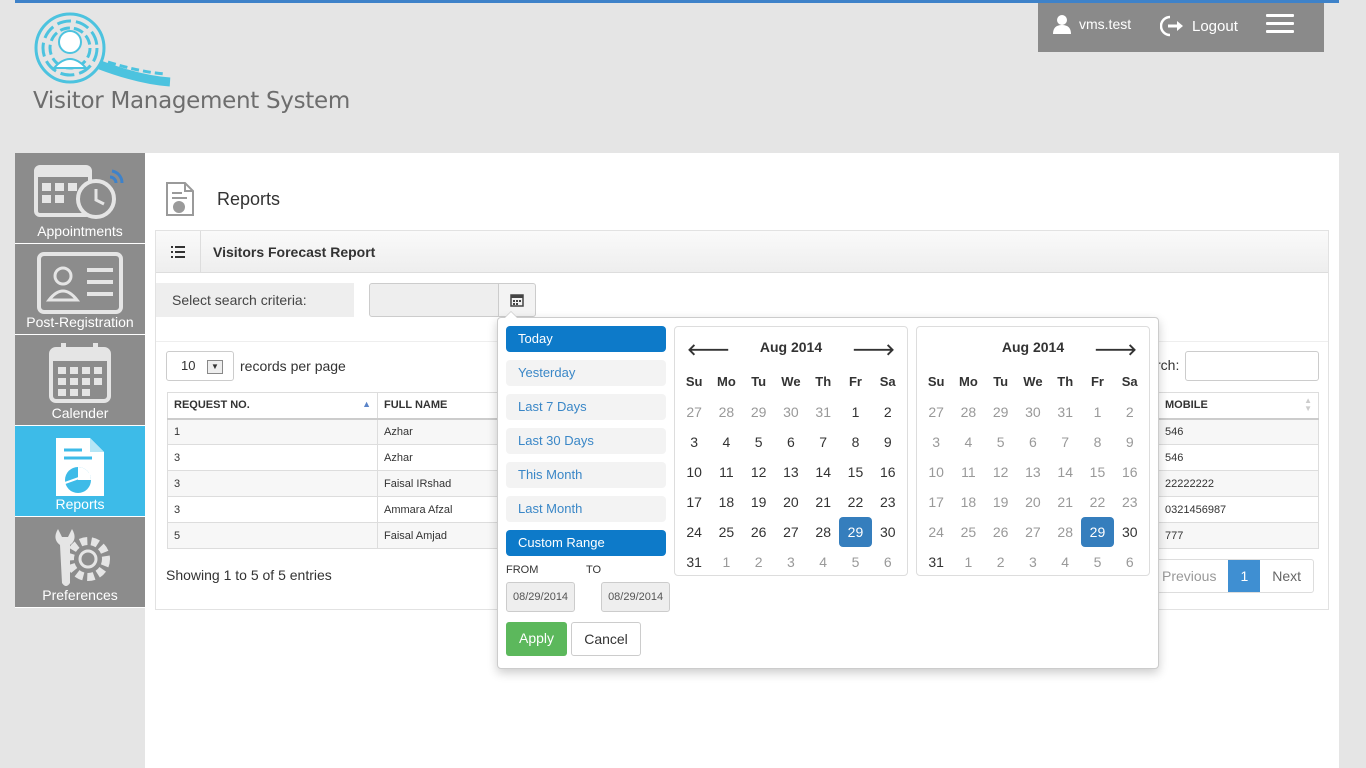 The height and width of the screenshot is (768, 1366). What do you see at coordinates (190, 65) in the screenshot?
I see `app-logo: Visitor Management System` at bounding box center [190, 65].